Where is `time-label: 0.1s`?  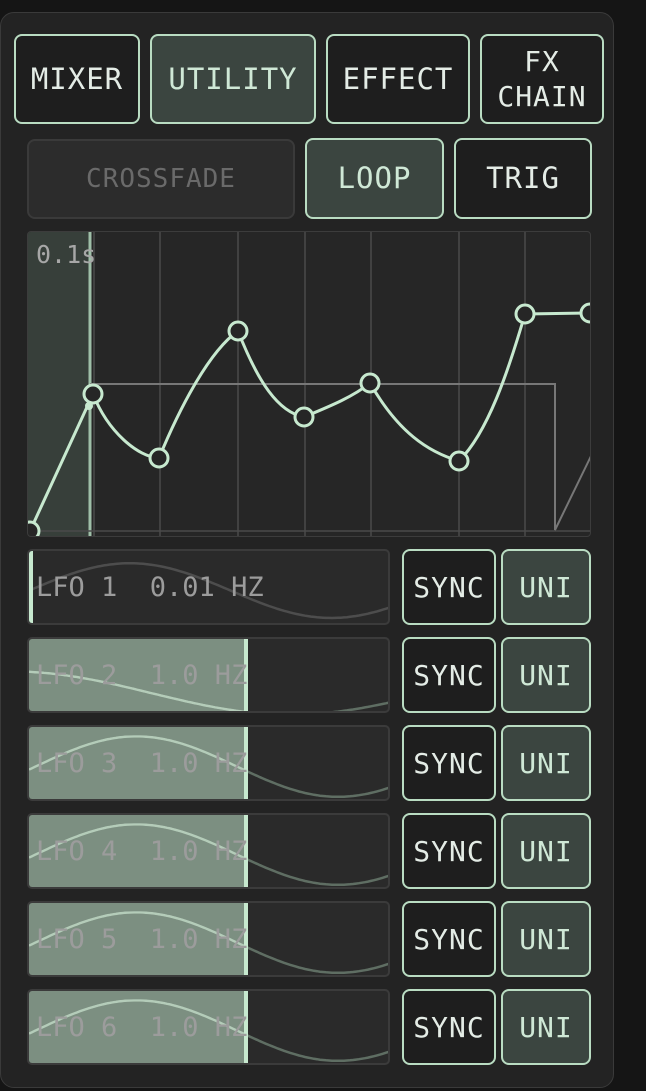
time-label: 0.1s is located at coordinates (66, 254).